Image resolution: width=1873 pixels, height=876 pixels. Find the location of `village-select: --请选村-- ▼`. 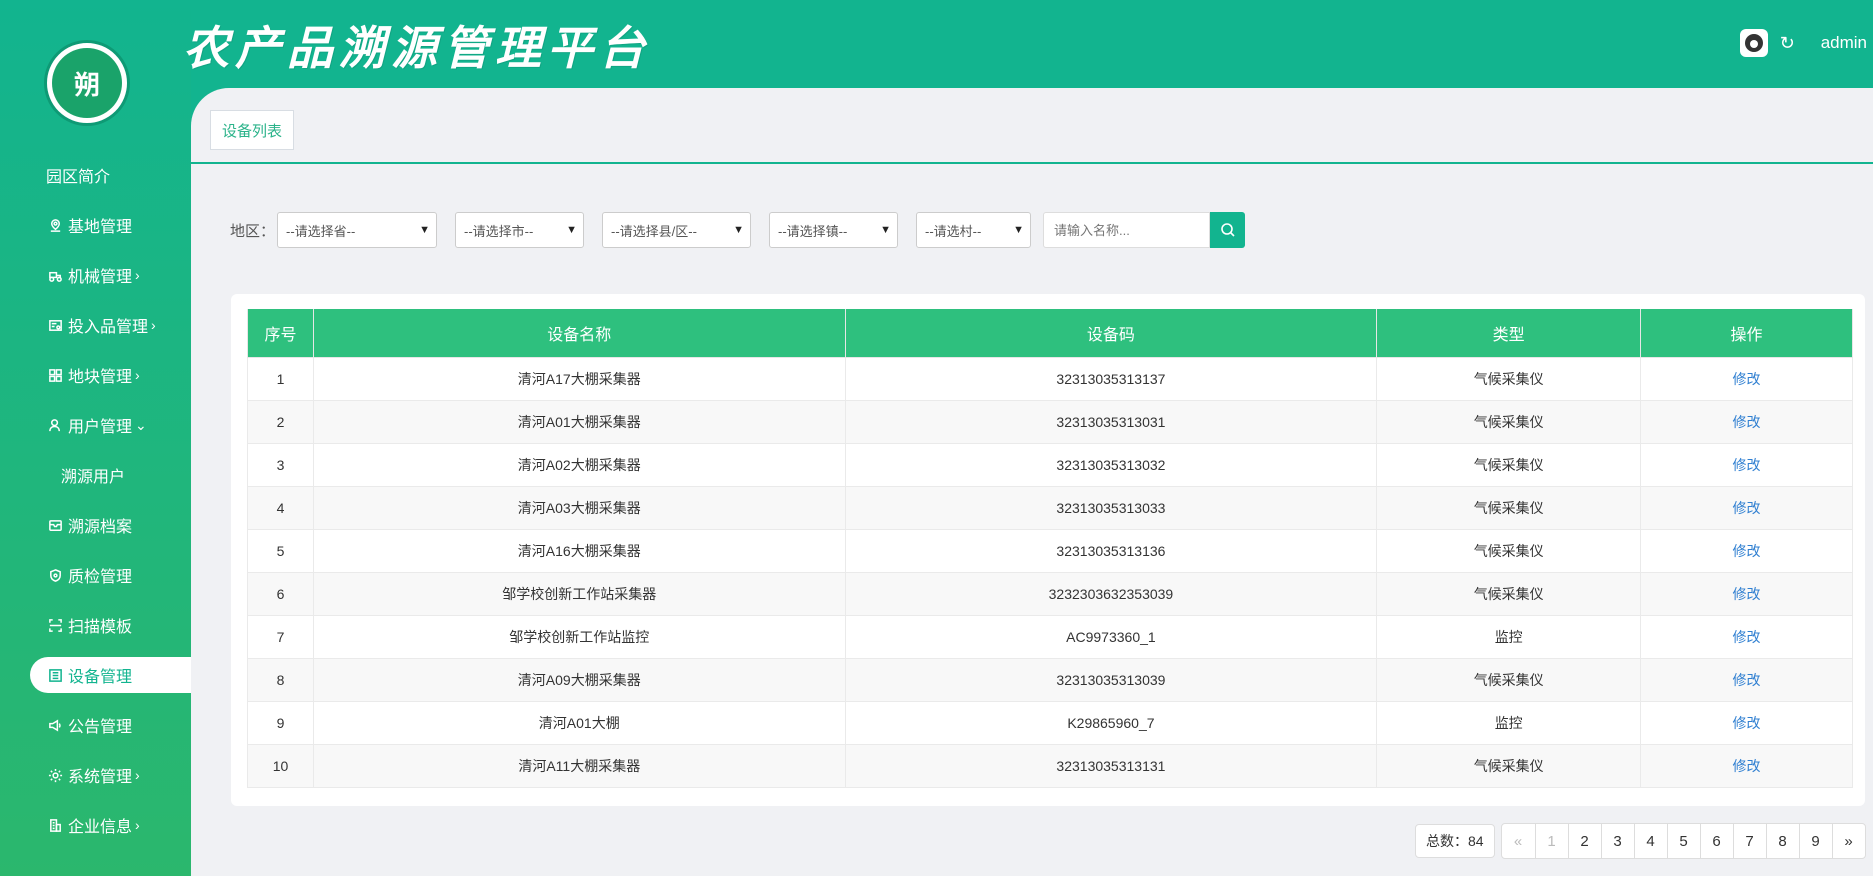

village-select: --请选村-- ▼ is located at coordinates (974, 230).